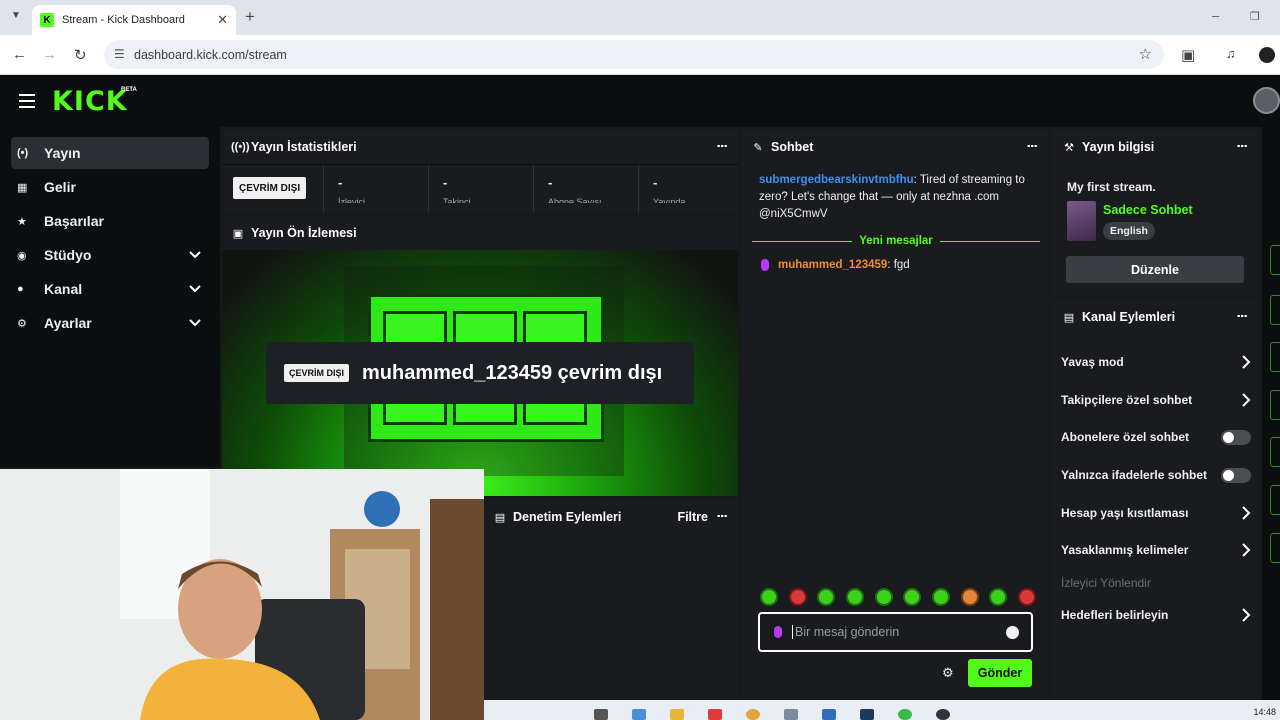 This screenshot has width=1280, height=720. I want to click on beta-badge: BETA, so click(129, 90).